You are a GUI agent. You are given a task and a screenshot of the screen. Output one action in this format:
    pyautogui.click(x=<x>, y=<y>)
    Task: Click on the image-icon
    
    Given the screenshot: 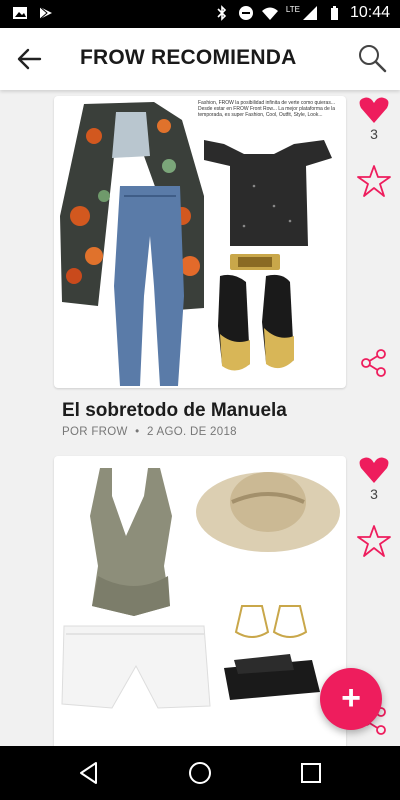 What is the action you would take?
    pyautogui.click(x=20, y=13)
    